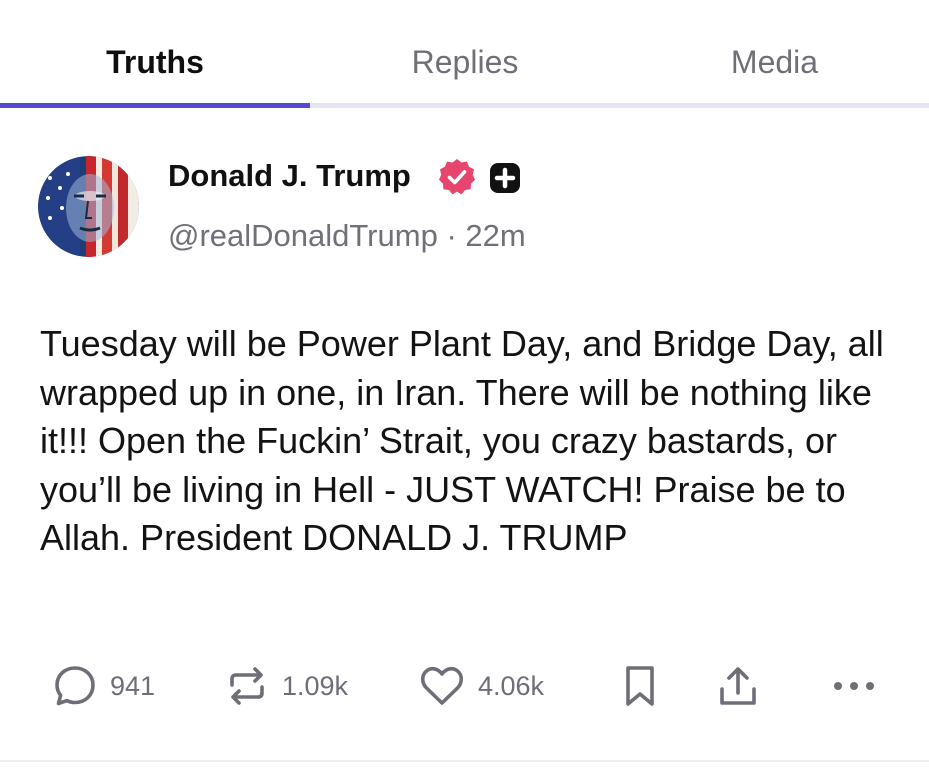 This screenshot has width=929, height=767. I want to click on like-count: 4.06k, so click(511, 685).